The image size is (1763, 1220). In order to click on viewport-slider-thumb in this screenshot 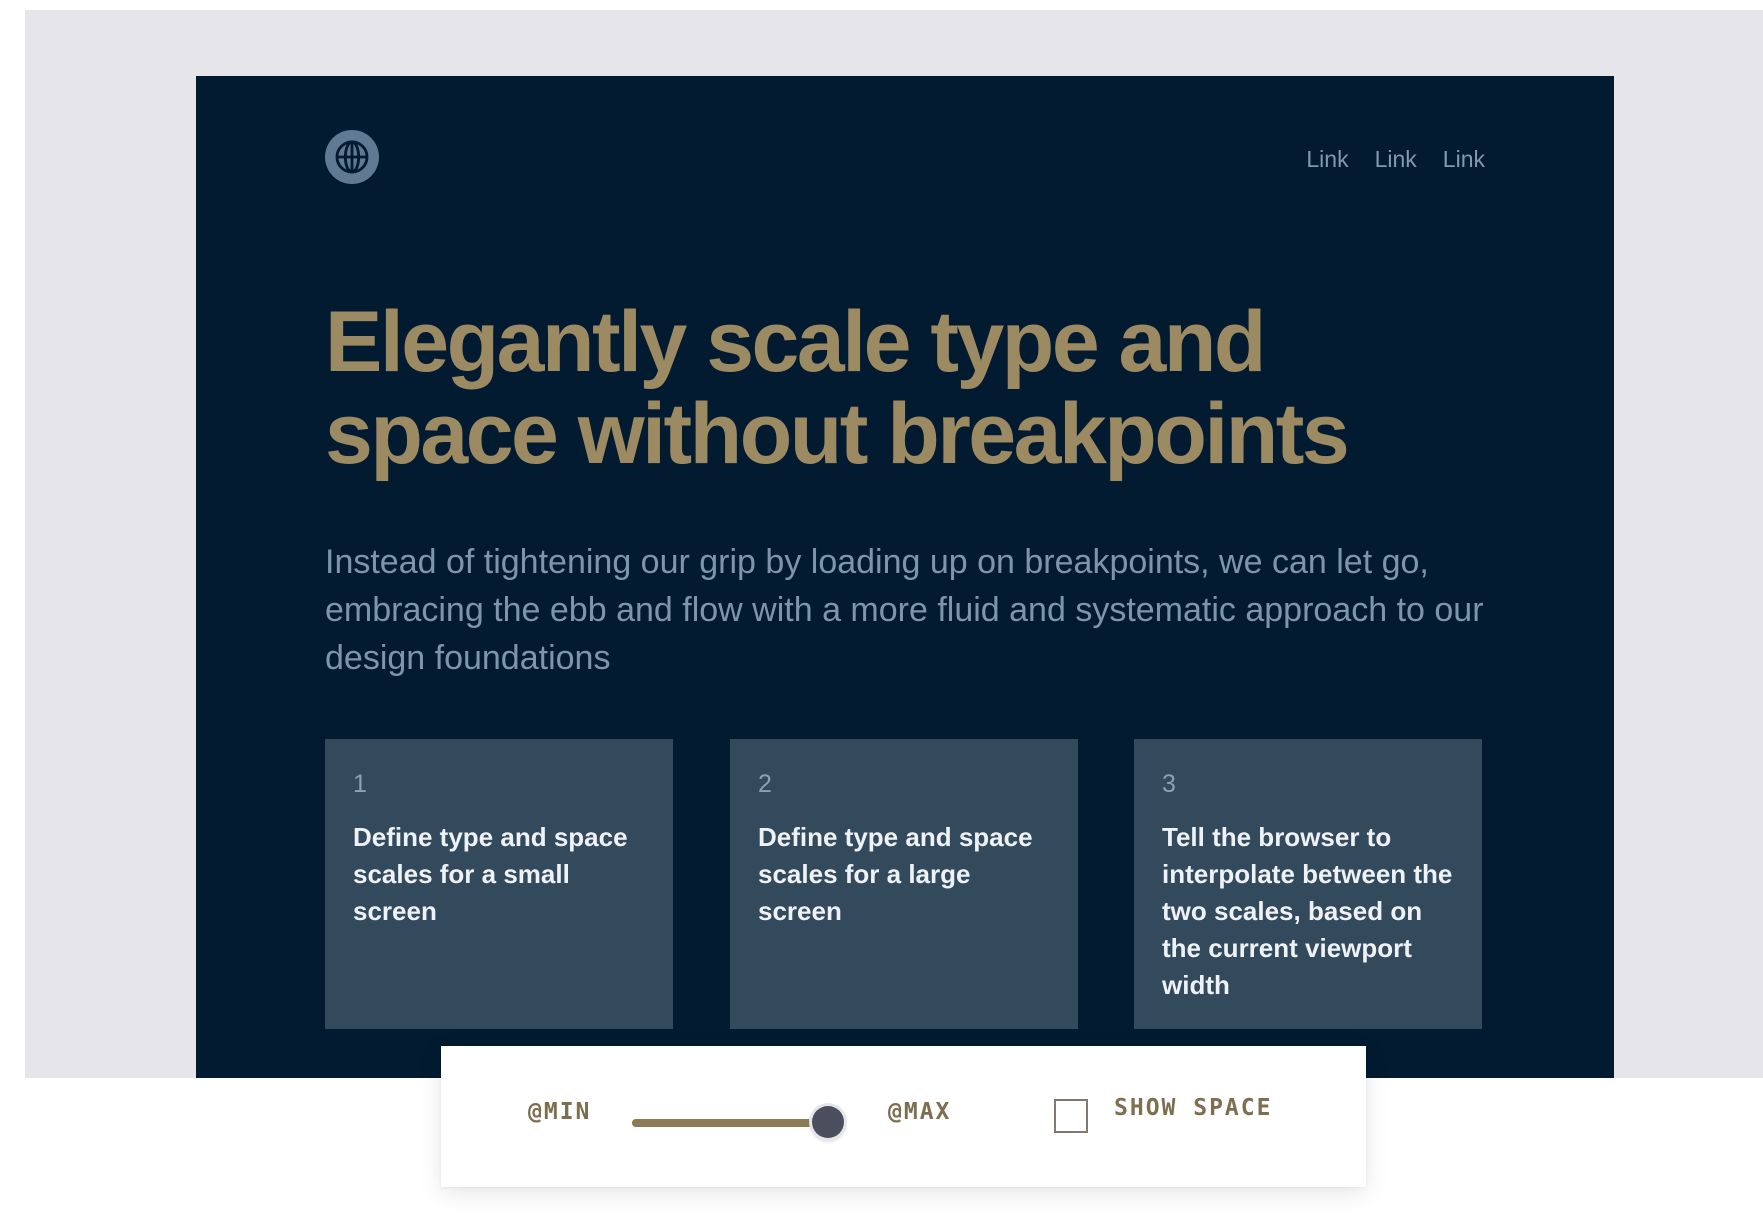, I will do `click(828, 1122)`.